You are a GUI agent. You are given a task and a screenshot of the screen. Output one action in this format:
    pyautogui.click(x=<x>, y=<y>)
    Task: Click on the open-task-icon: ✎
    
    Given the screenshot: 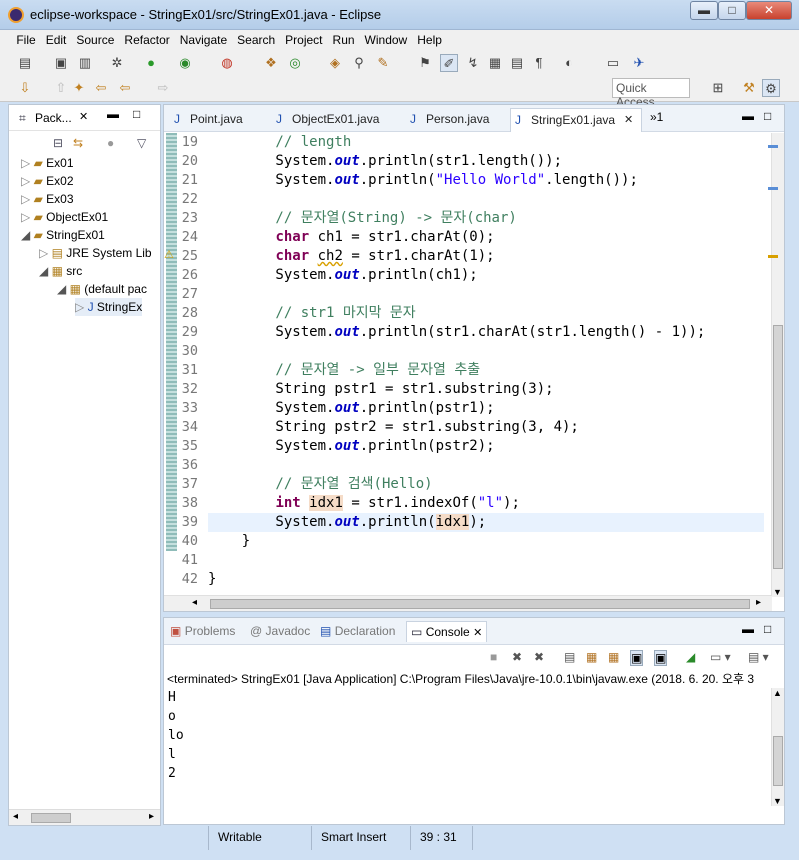 What is the action you would take?
    pyautogui.click(x=383, y=63)
    